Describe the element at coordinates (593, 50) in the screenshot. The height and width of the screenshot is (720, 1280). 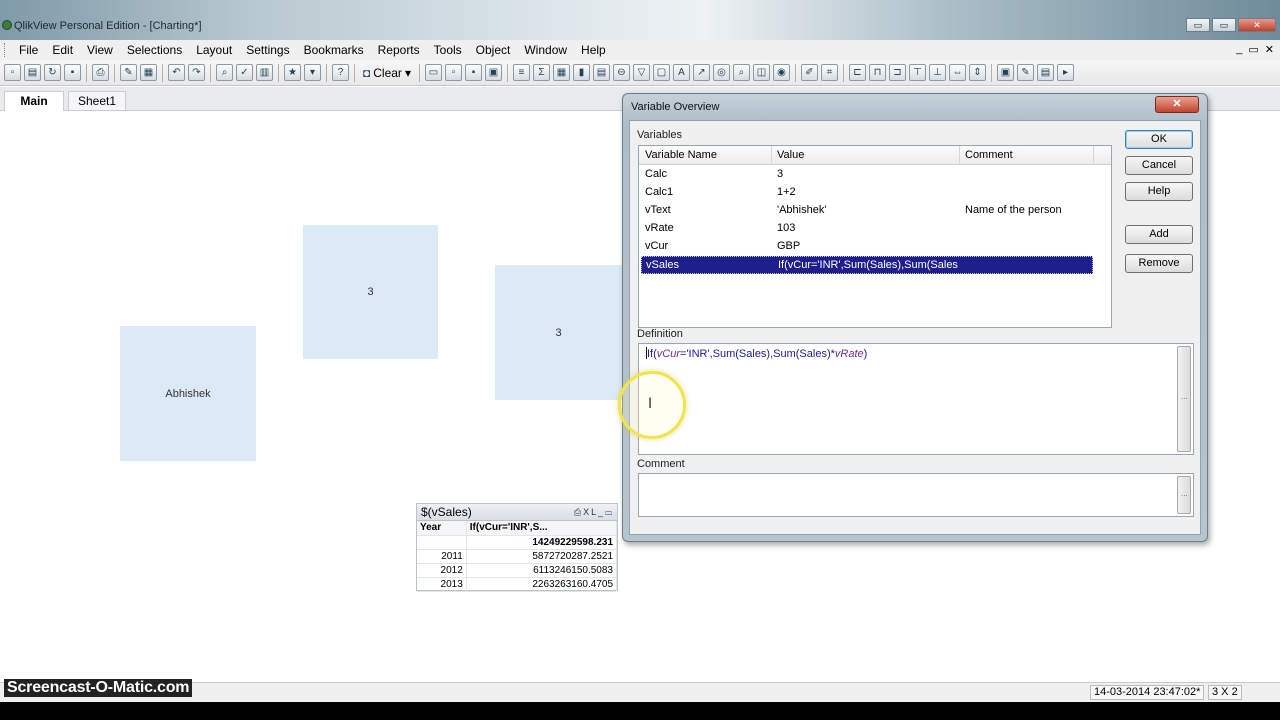
I see `menu-help: Help` at that location.